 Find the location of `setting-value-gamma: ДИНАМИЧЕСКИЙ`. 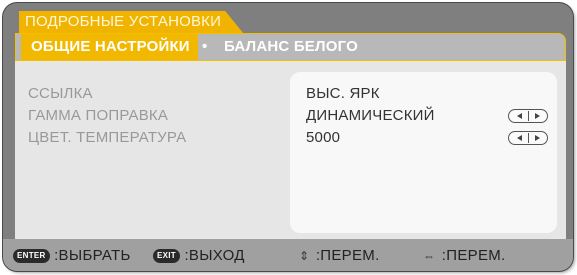

setting-value-gamma: ДИНАМИЧЕСКИЙ is located at coordinates (431, 116).